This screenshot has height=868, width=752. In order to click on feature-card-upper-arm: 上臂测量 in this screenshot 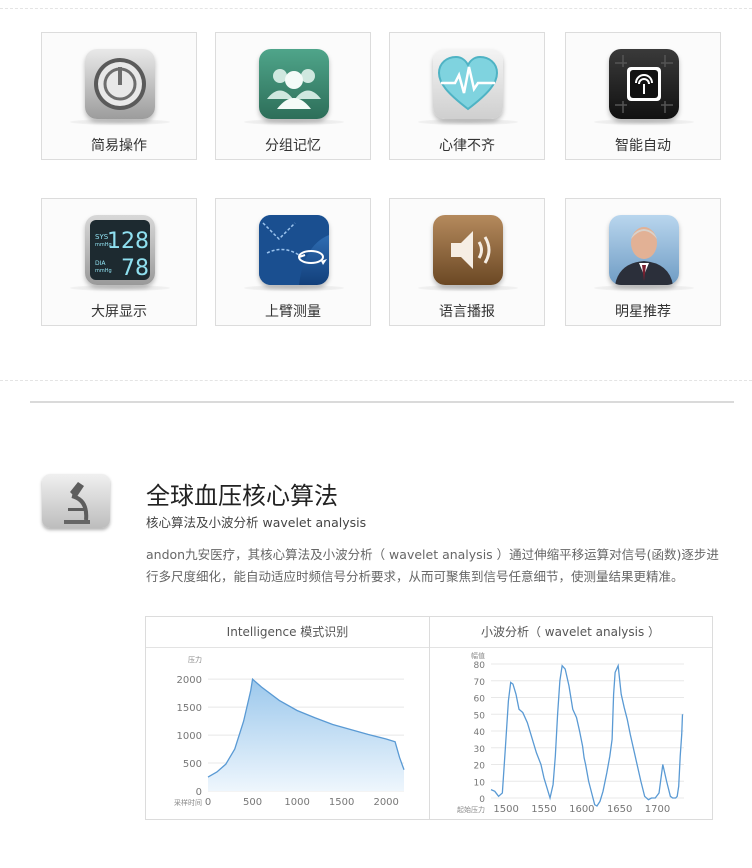, I will do `click(293, 262)`.